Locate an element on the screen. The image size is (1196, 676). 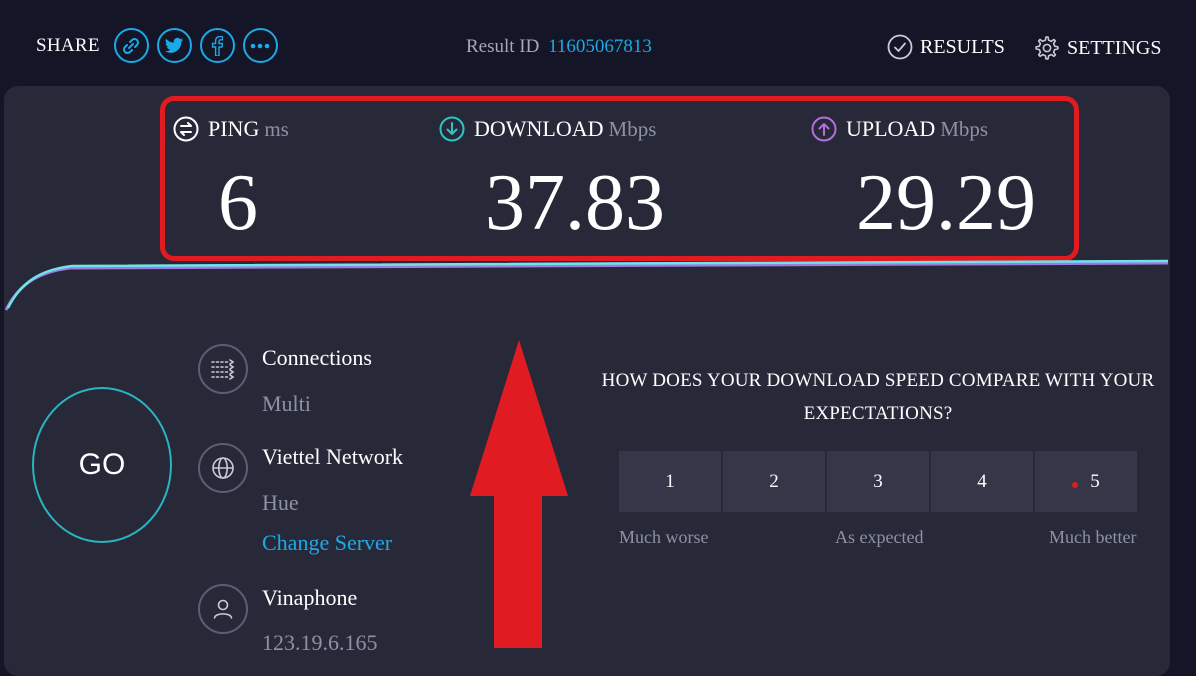
check-circle-icon is located at coordinates (900, 47).